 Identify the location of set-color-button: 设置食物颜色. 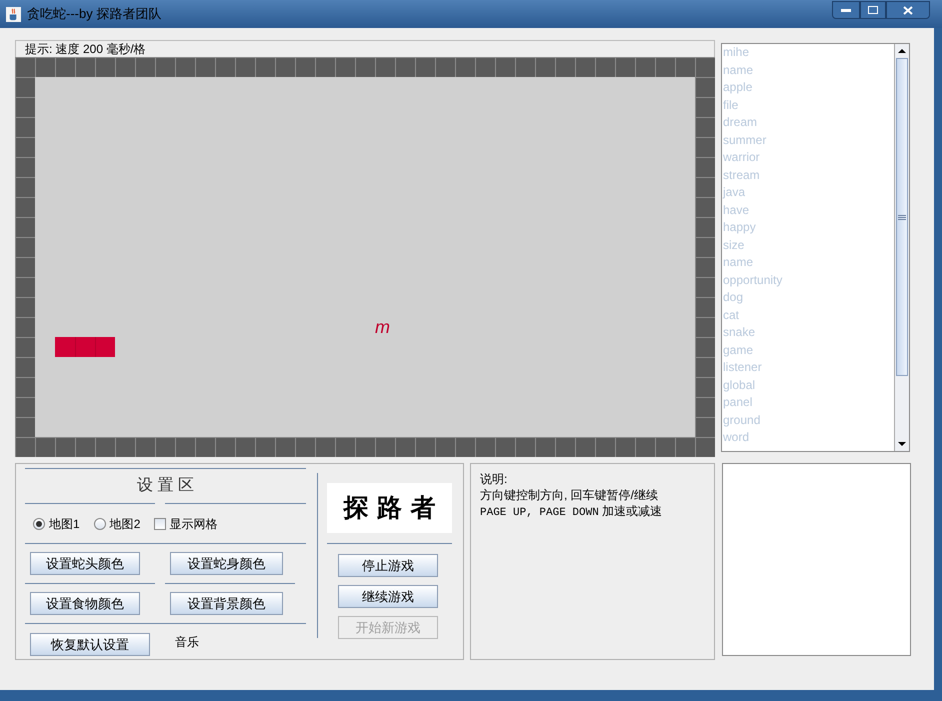
(85, 603).